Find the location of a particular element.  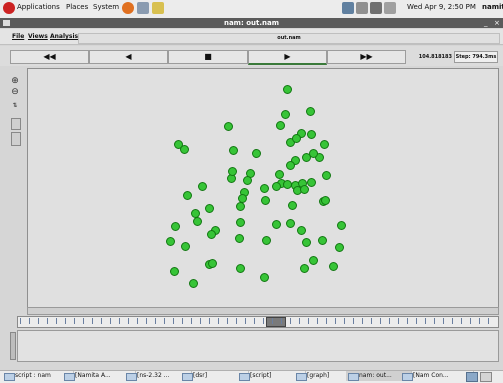

firefox-icon is located at coordinates (128, 8).